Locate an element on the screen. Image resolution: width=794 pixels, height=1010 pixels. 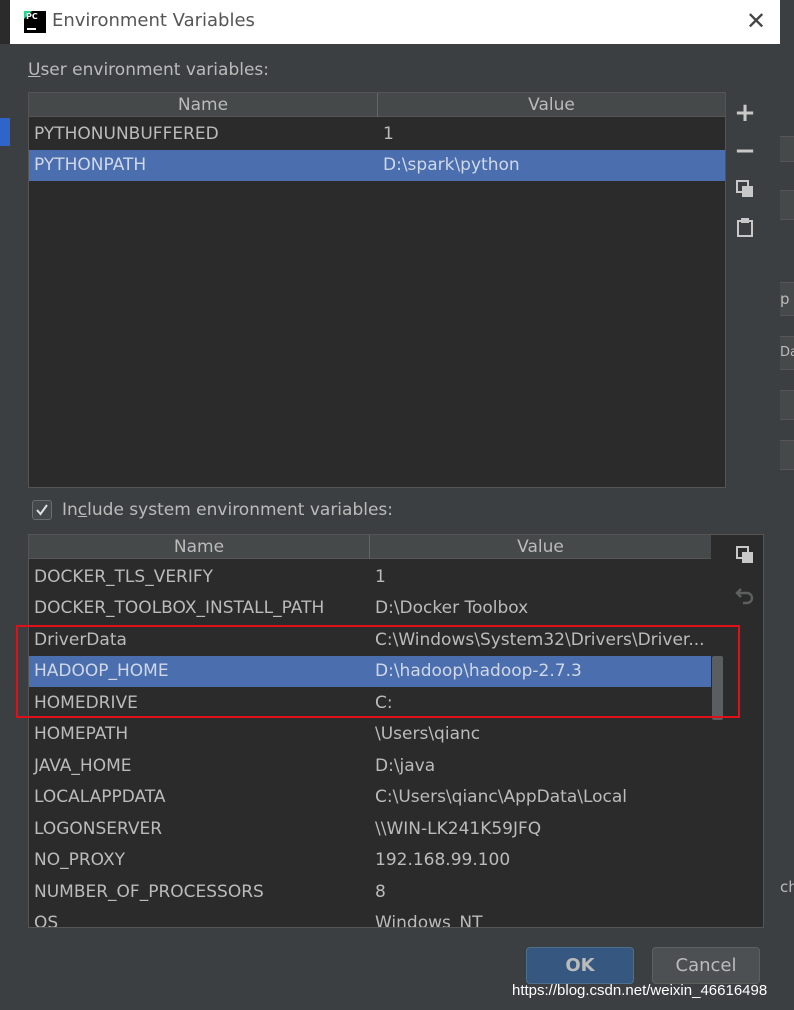
system-table-header: Name Value is located at coordinates (370, 547).